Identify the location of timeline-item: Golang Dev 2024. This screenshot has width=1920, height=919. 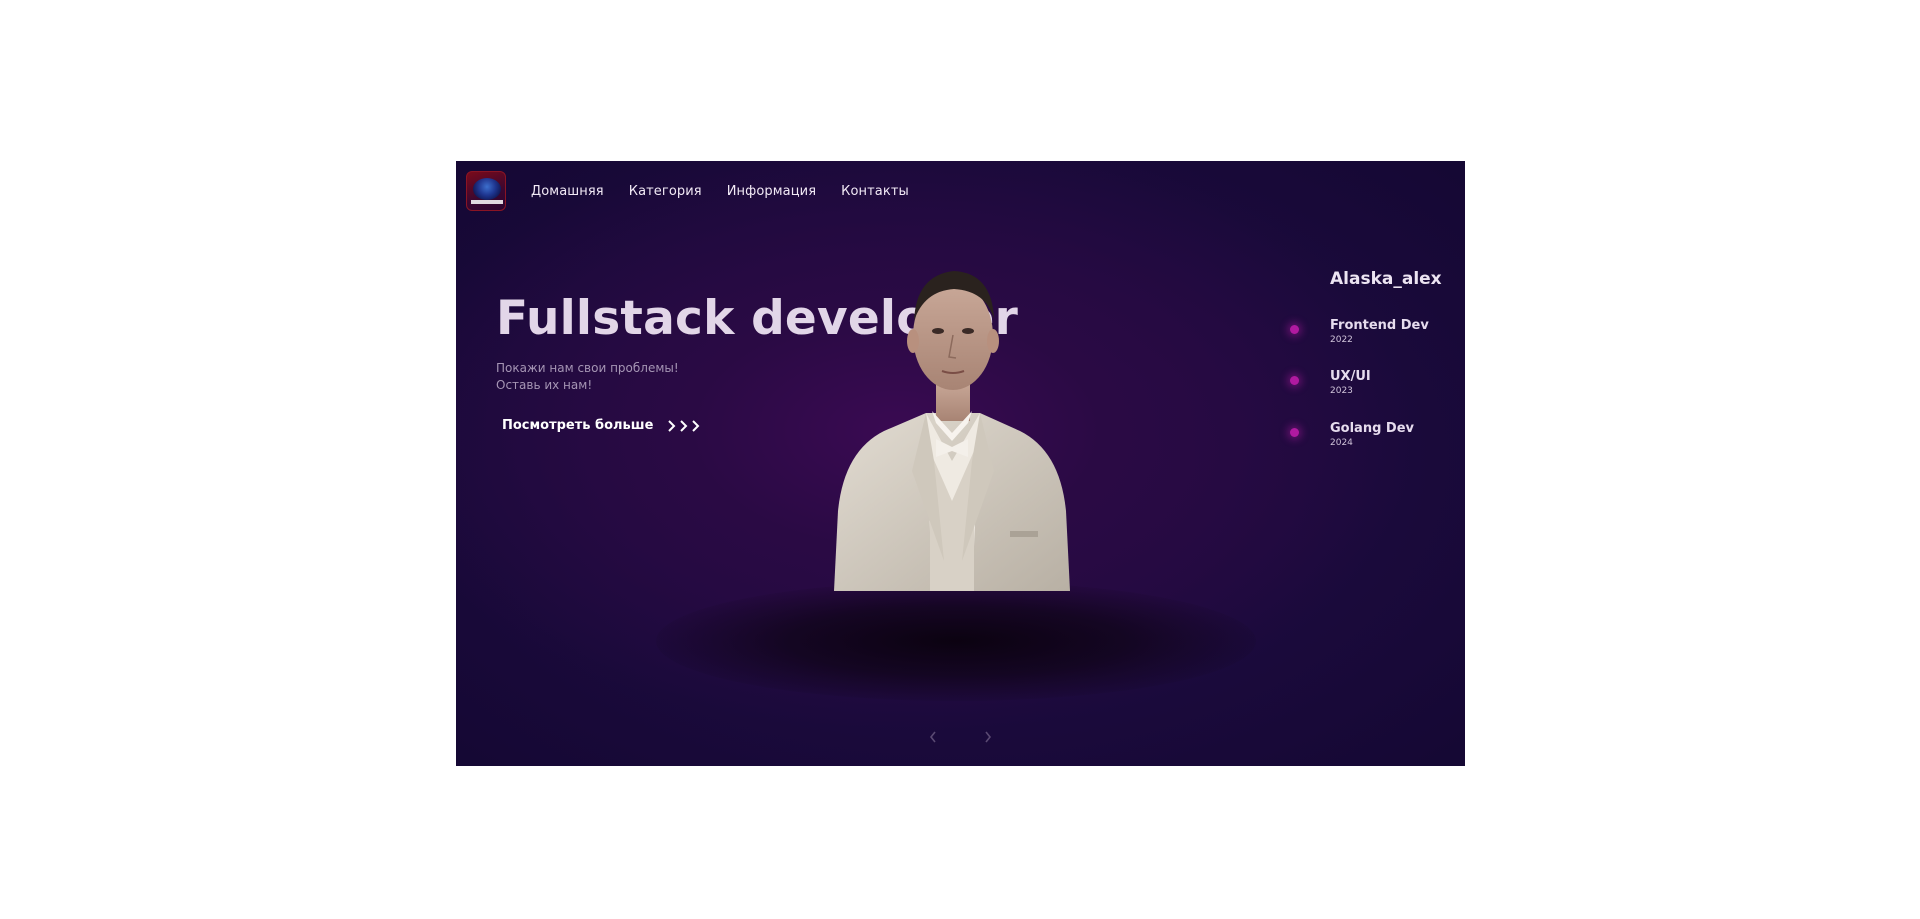
(1370, 436).